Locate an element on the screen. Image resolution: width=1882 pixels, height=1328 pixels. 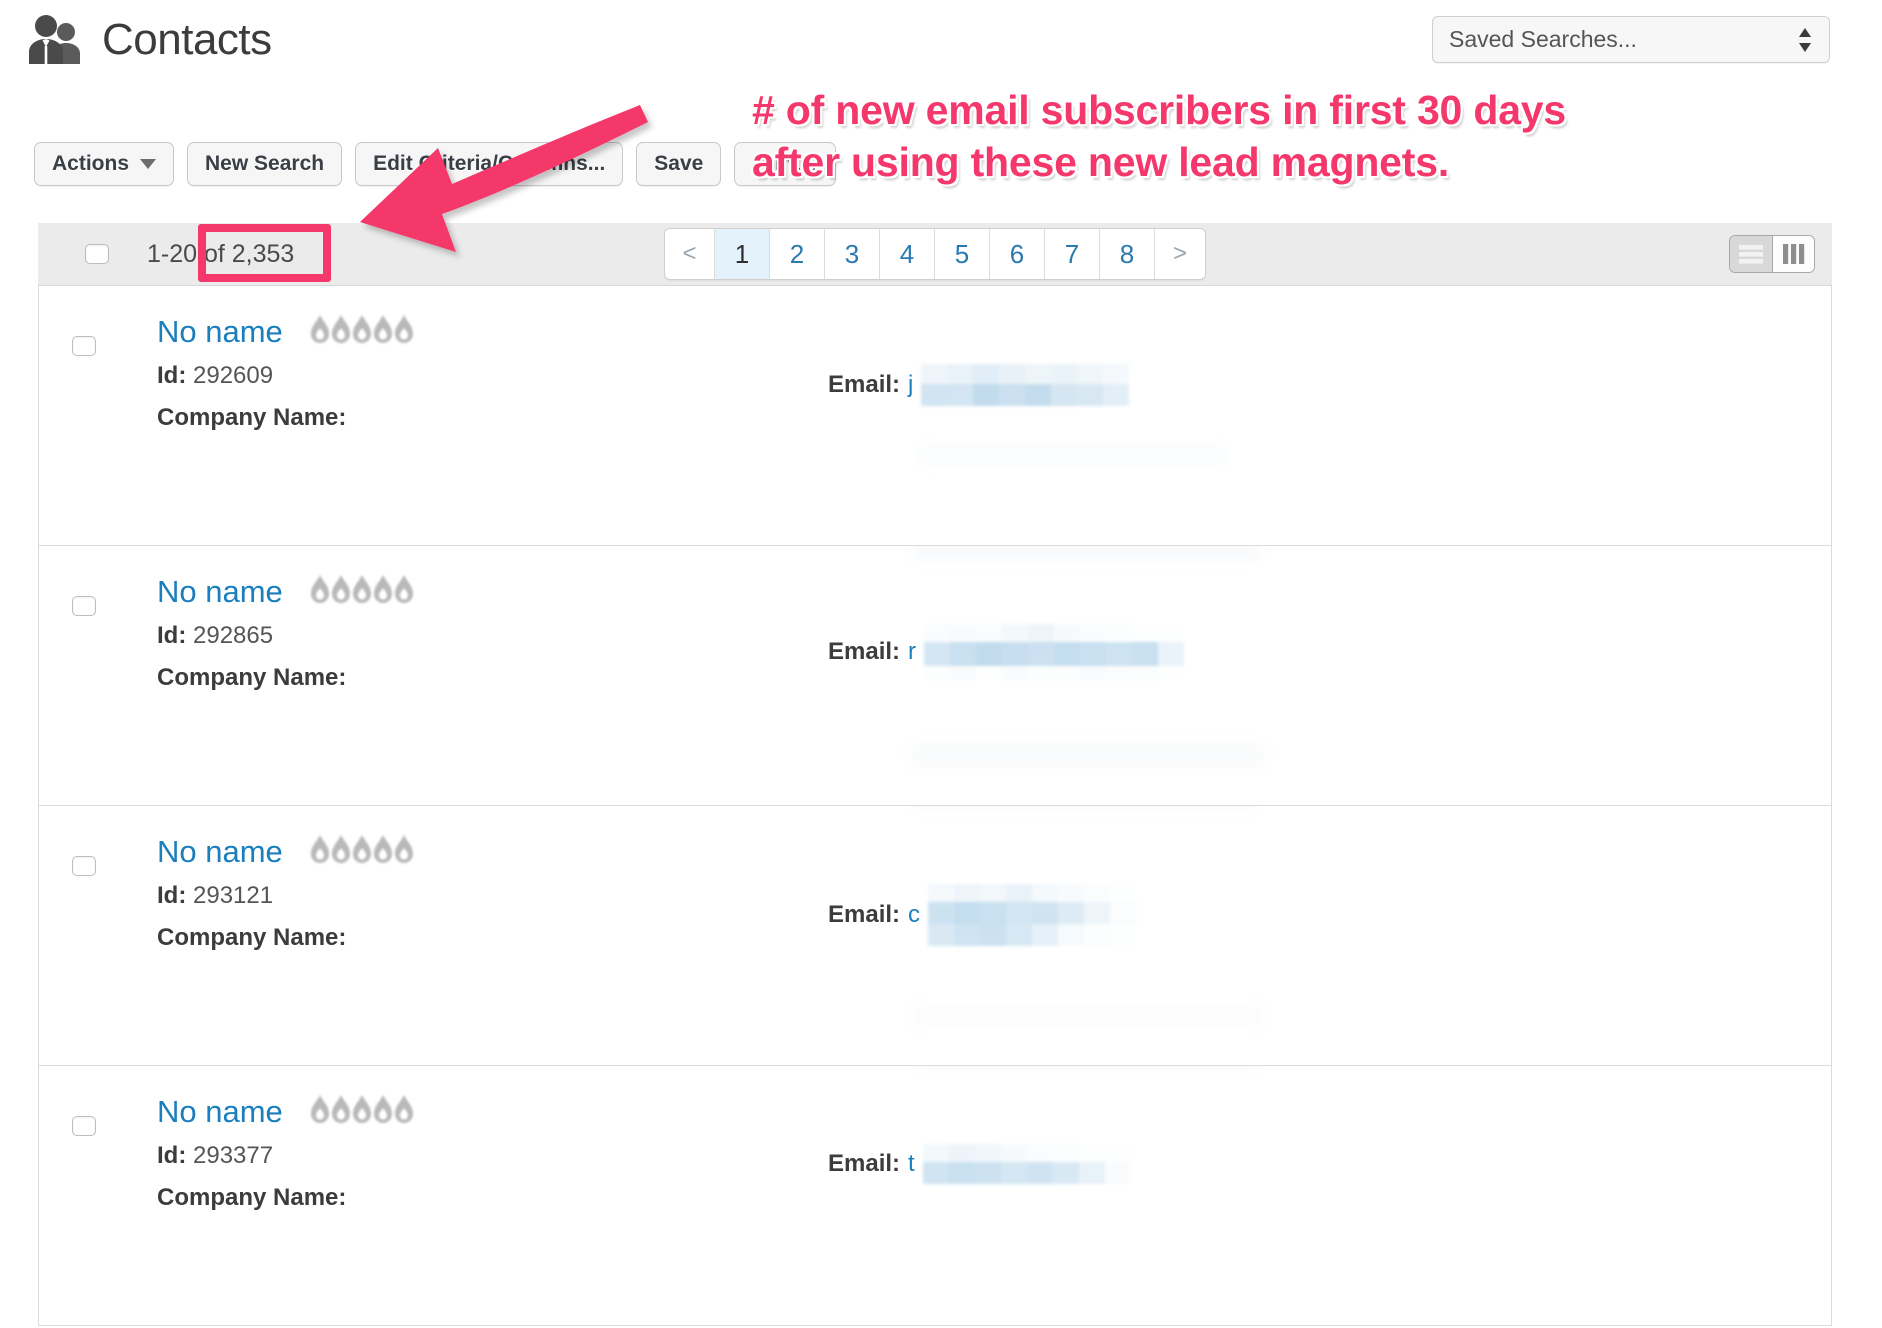
pagination-page-5: 5 is located at coordinates (962, 254).